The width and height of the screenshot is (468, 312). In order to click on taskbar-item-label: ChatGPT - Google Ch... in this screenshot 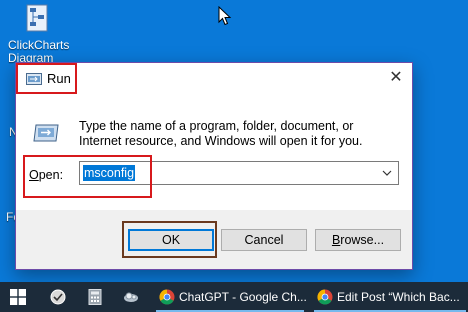, I will do `click(243, 297)`.